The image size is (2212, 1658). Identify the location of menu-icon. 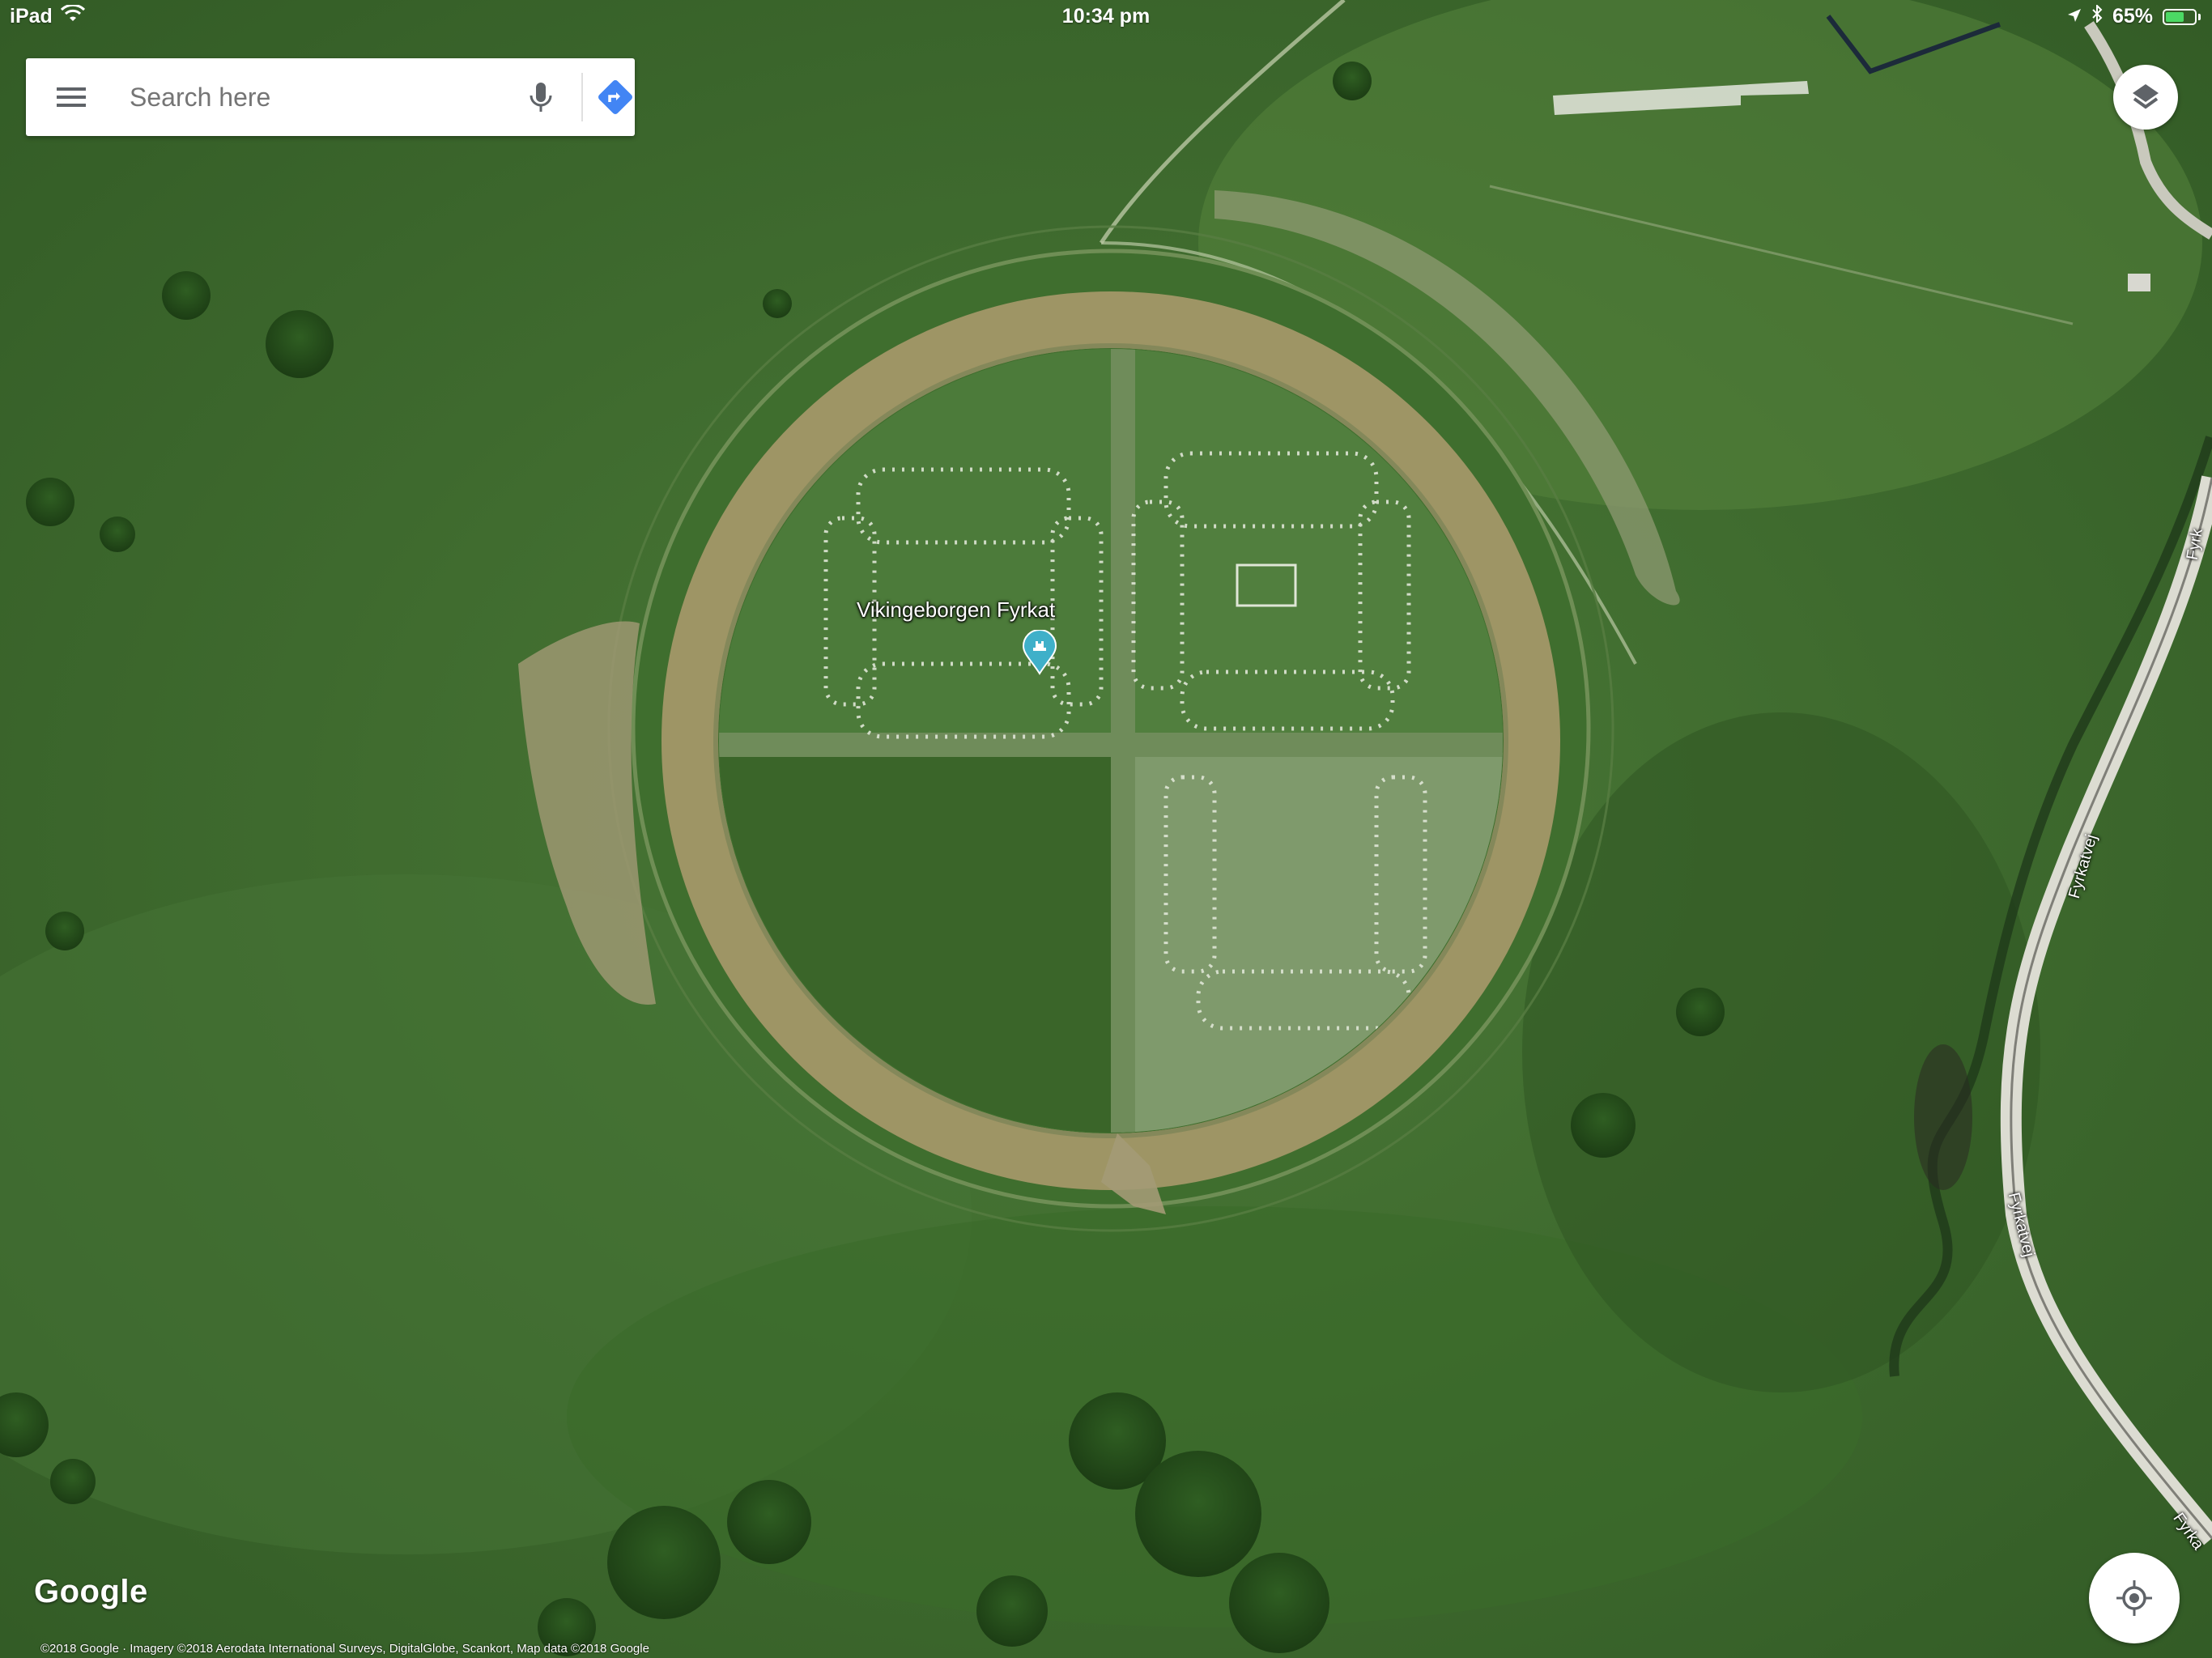
(72, 97).